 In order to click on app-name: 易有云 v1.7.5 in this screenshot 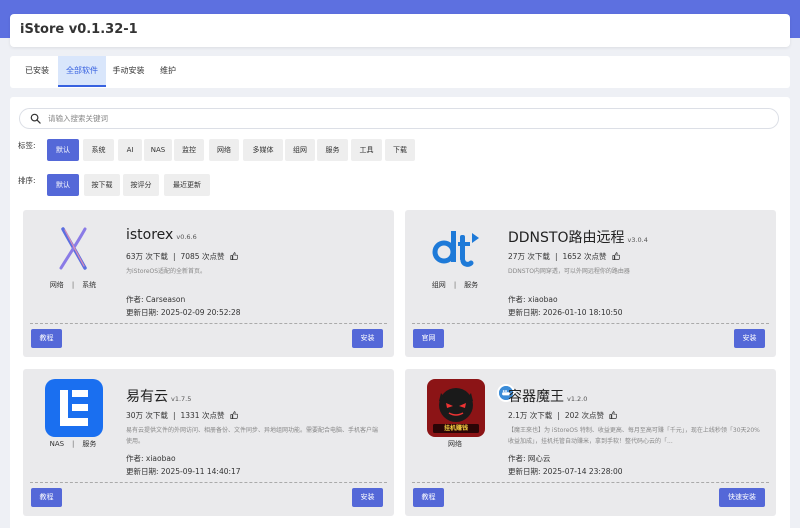, I will do `click(159, 397)`.